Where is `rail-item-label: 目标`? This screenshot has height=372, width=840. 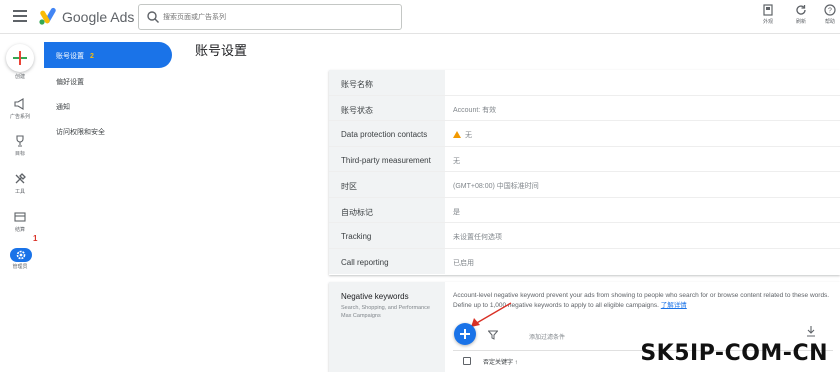
rail-item-label: 目标 is located at coordinates (19, 154).